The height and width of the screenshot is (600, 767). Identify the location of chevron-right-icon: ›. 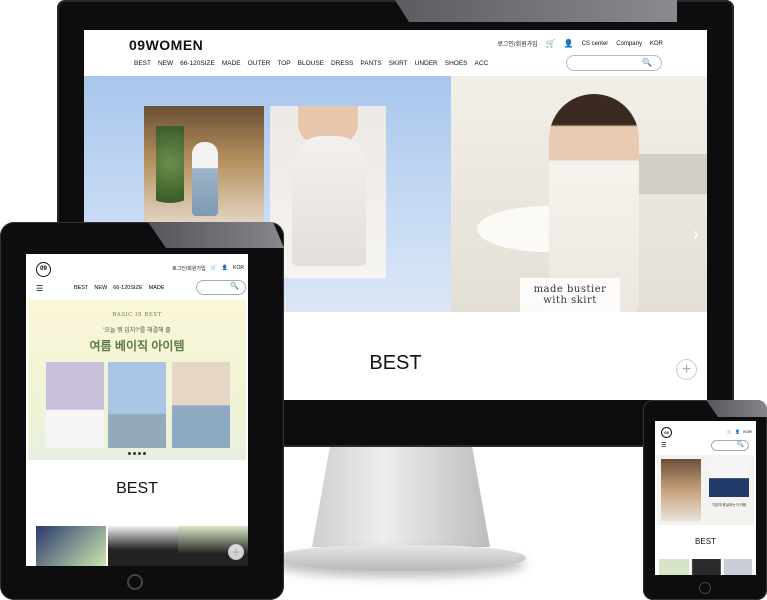
(696, 234).